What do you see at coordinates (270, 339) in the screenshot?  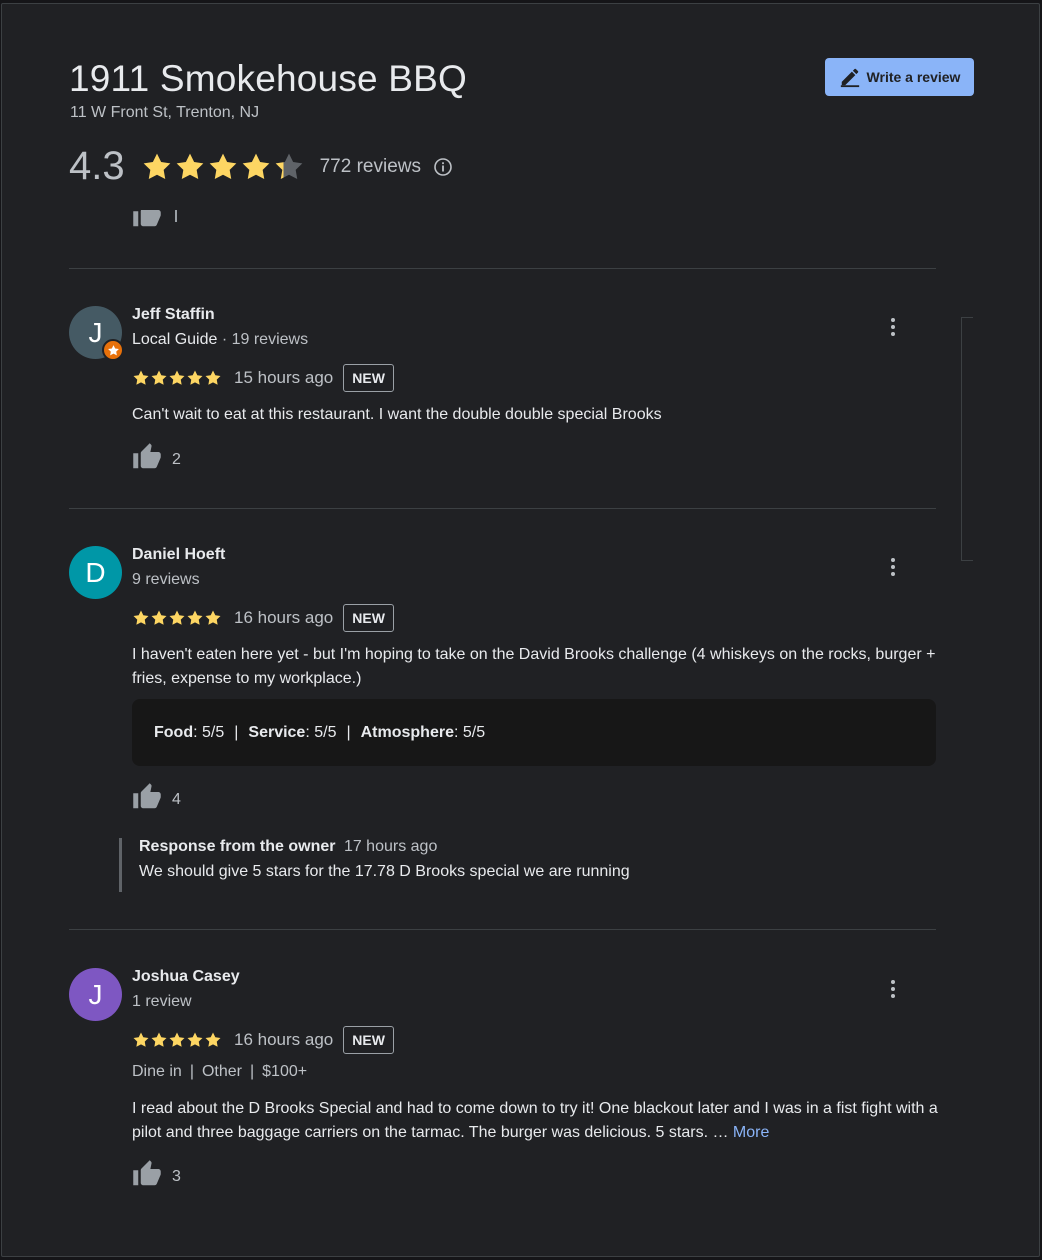 I see `reviewer-review-count: 19 reviews` at bounding box center [270, 339].